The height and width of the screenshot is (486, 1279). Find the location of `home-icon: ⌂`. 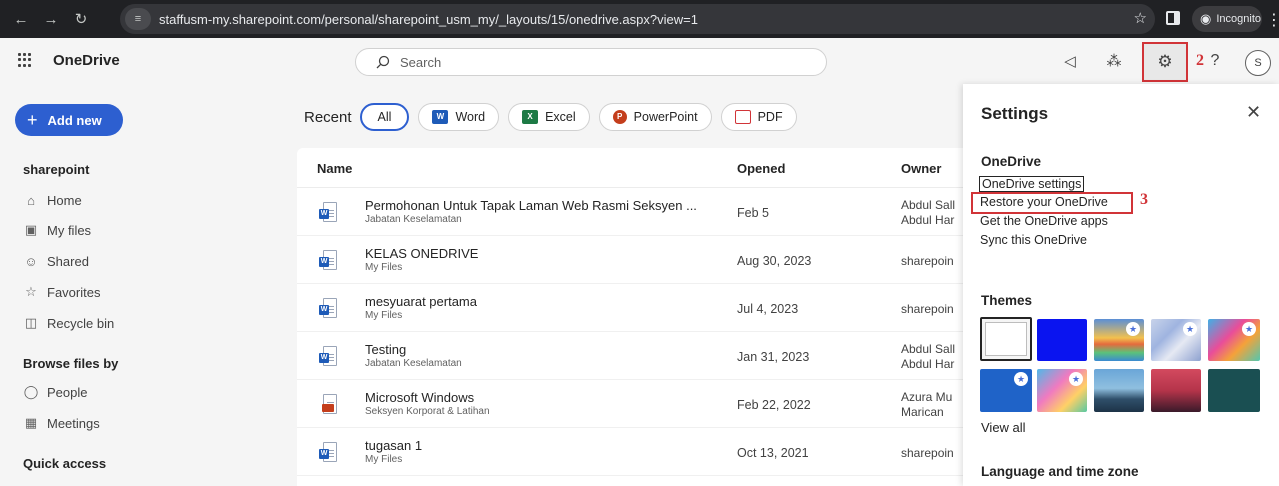

home-icon: ⌂ is located at coordinates (31, 200).